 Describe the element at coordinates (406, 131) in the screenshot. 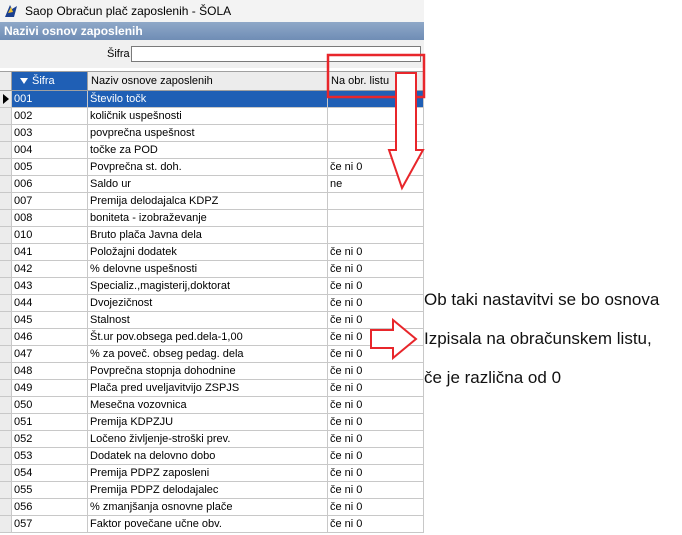

I see `down-arrow-icon` at that location.